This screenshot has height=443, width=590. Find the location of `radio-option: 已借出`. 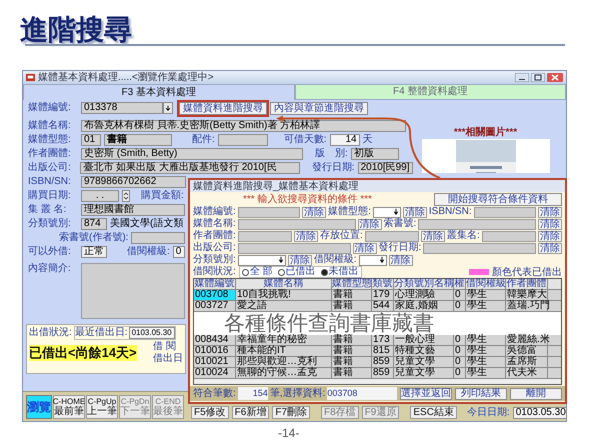

radio-option: 已借出 is located at coordinates (297, 272).